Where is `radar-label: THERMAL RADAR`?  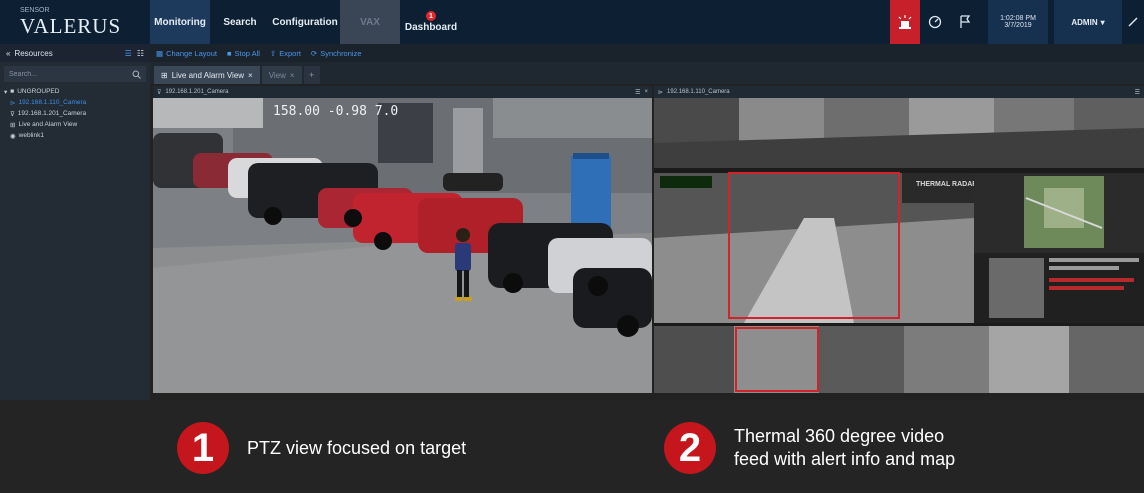 radar-label: THERMAL RADAR is located at coordinates (946, 184).